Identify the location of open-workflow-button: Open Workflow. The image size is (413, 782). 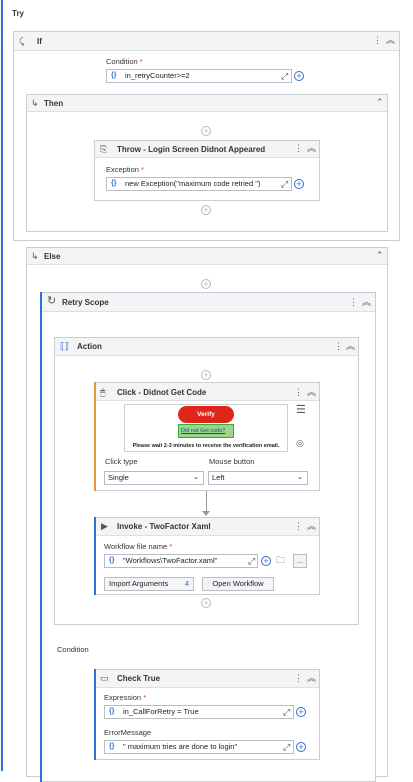
(238, 584).